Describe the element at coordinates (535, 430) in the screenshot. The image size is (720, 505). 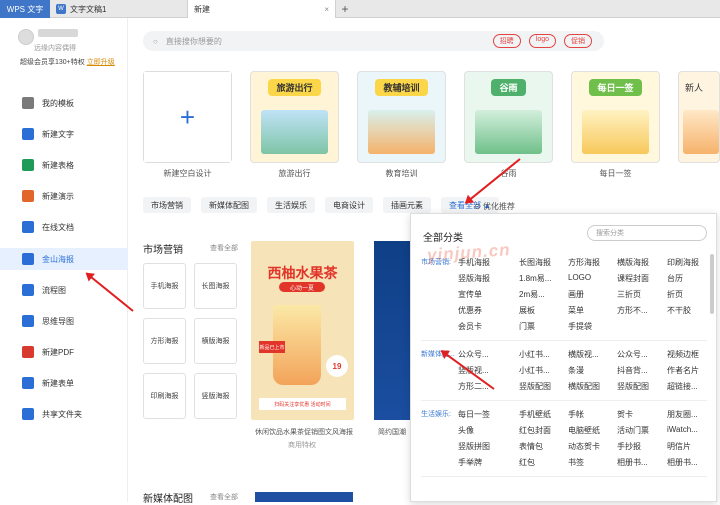
I see `dropdown-item: 红包封面` at that location.